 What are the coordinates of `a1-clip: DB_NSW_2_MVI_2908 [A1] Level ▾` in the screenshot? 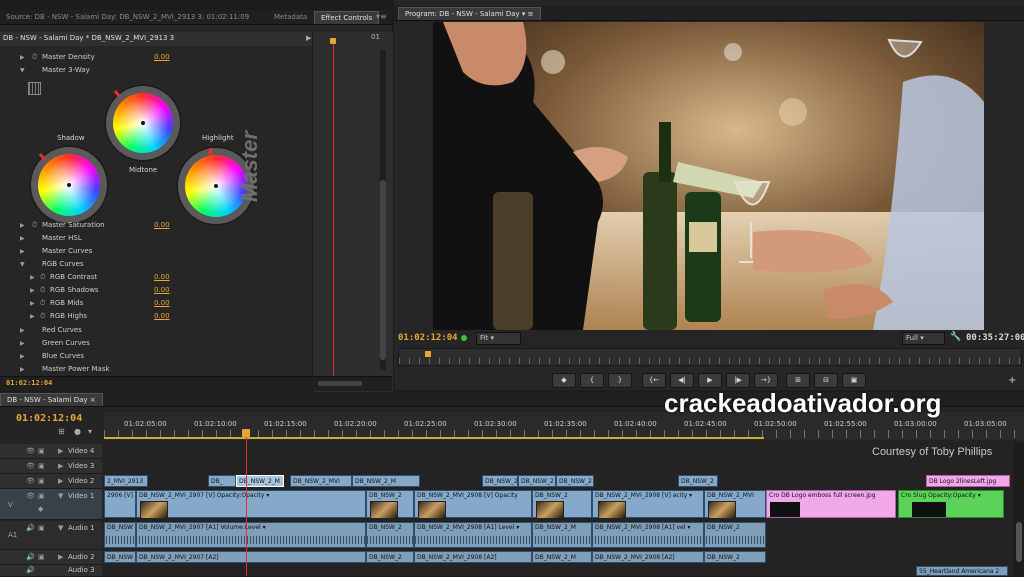 It's located at (473, 535).